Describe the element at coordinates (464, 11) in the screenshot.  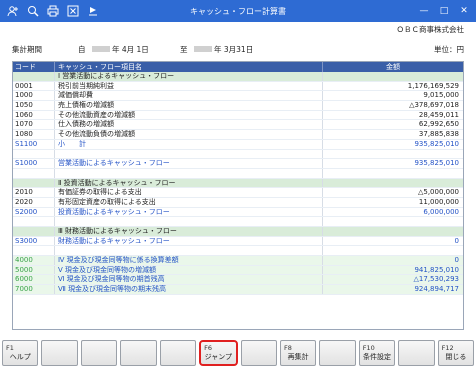
I see `close-button: ✕` at that location.